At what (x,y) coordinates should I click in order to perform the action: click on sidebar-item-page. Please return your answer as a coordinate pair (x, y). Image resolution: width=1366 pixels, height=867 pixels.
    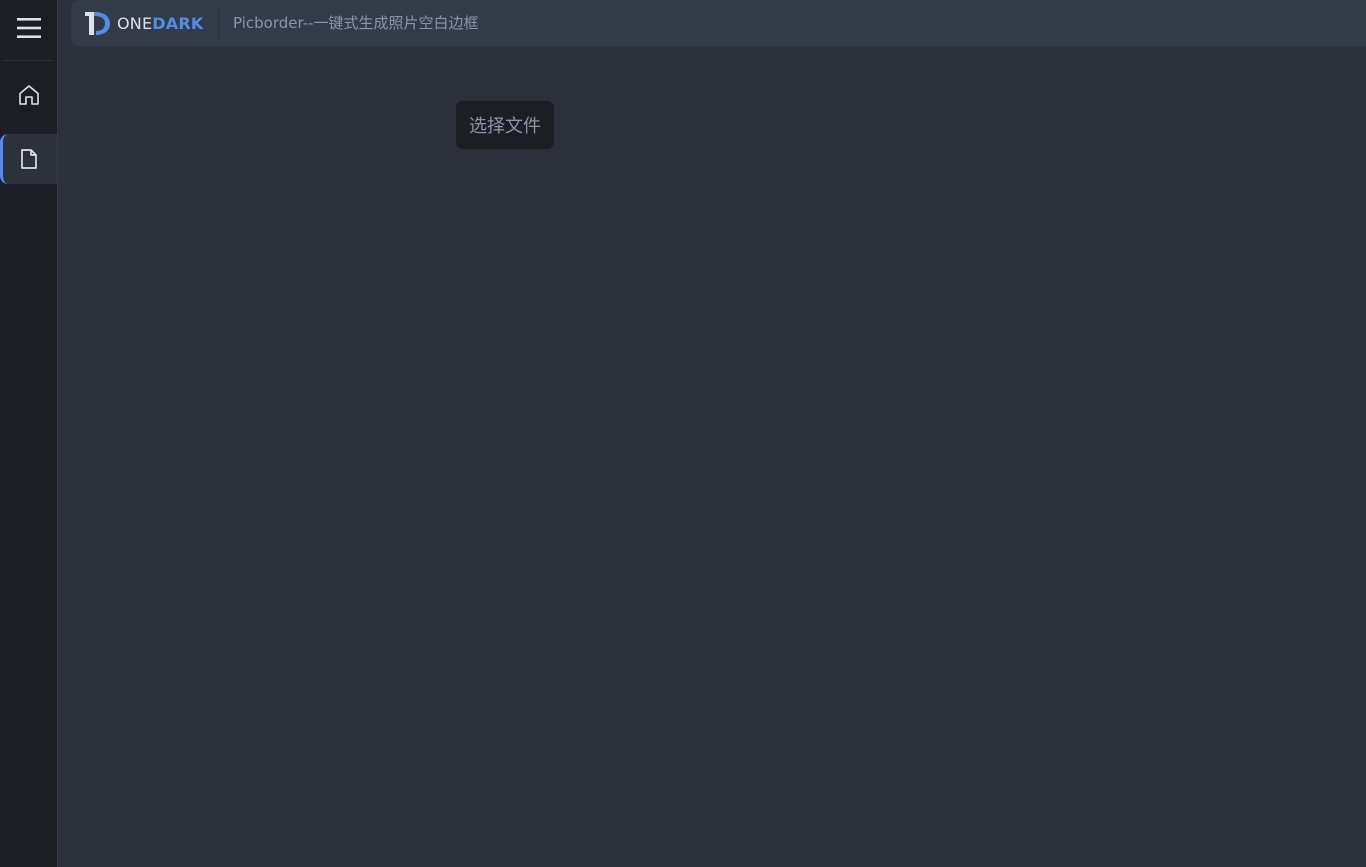
    Looking at the image, I should click on (28, 159).